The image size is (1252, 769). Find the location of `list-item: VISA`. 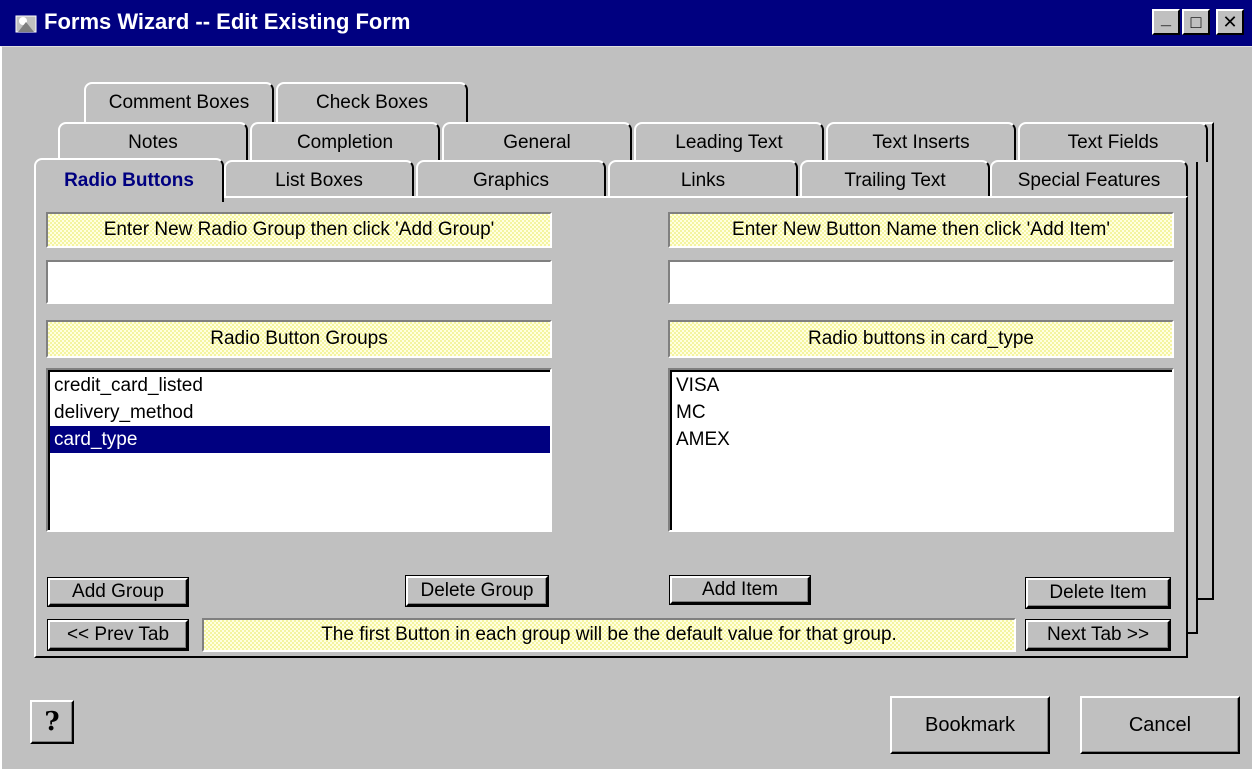

list-item: VISA is located at coordinates (922, 385).